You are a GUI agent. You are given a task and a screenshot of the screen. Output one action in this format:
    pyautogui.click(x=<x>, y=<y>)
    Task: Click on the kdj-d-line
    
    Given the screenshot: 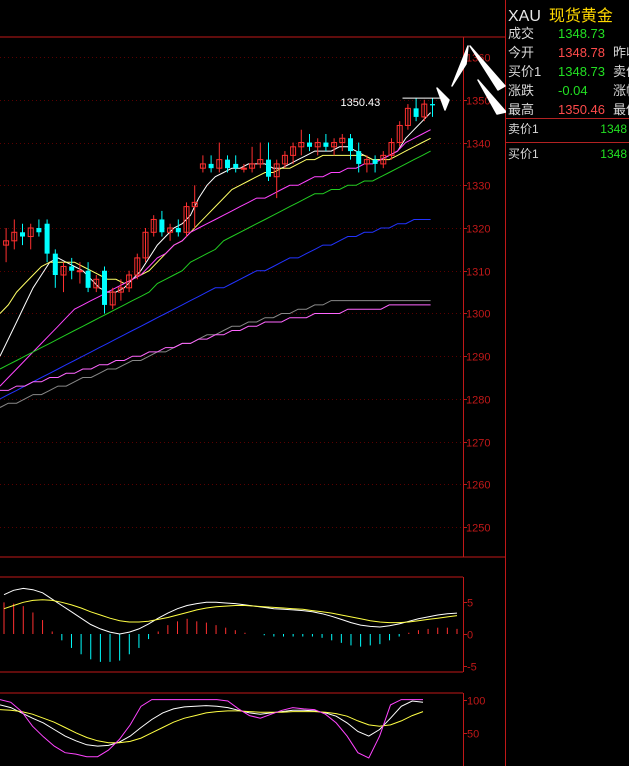 What is the action you would take?
    pyautogui.click(x=212, y=726)
    